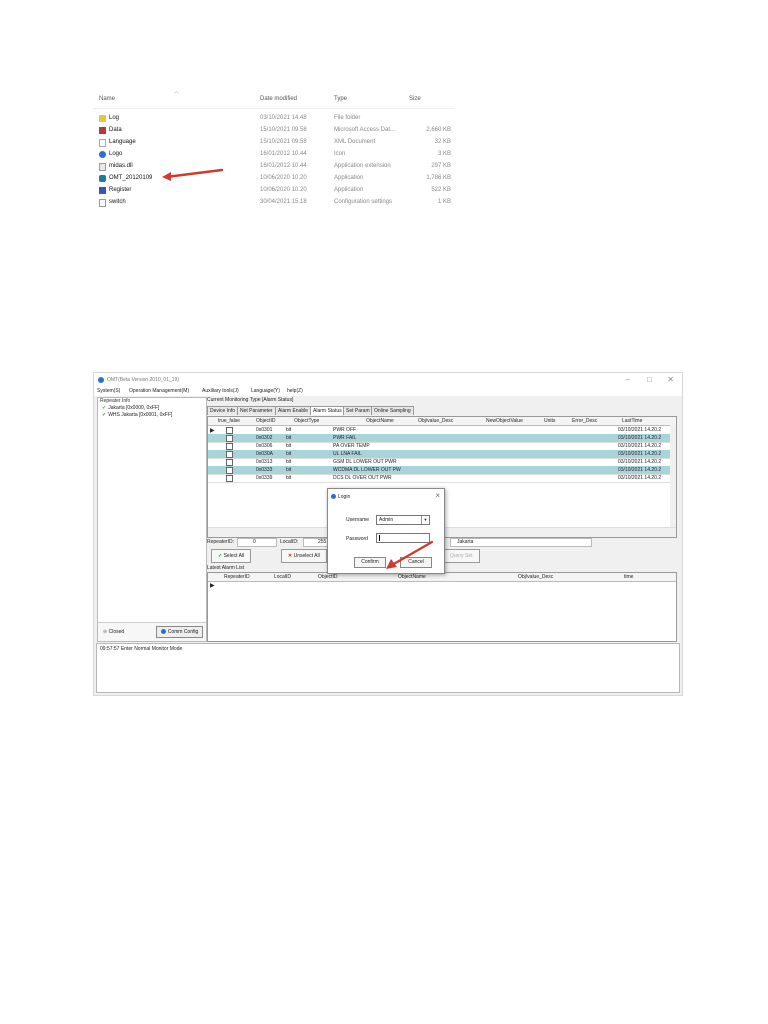 The width and height of the screenshot is (768, 1024). Describe the element at coordinates (632, 421) in the screenshot. I see `col-last-time: LastTime` at that location.